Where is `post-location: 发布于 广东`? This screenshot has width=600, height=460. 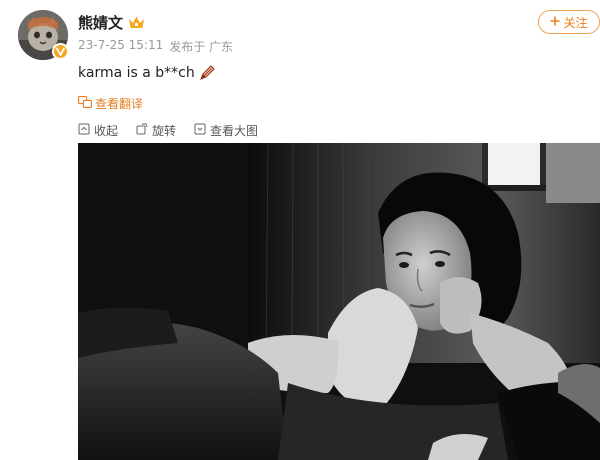 post-location: 发布于 广东 is located at coordinates (201, 47).